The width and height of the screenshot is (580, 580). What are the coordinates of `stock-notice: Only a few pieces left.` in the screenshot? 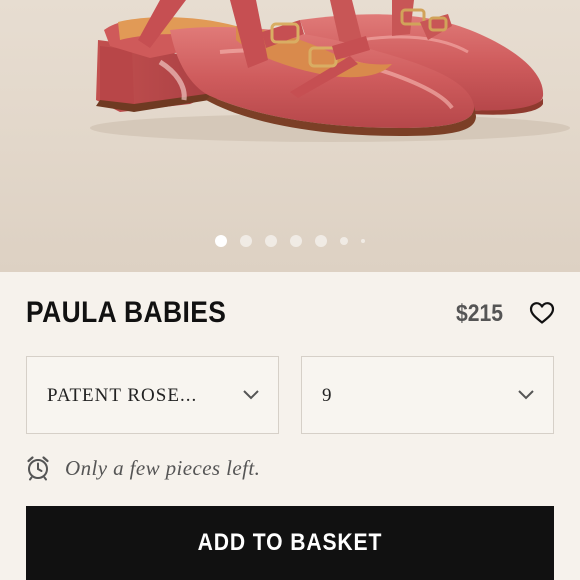 It's located at (143, 468).